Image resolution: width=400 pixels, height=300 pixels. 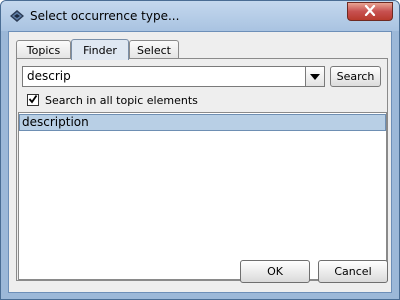 I want to click on close-icon, so click(x=370, y=11).